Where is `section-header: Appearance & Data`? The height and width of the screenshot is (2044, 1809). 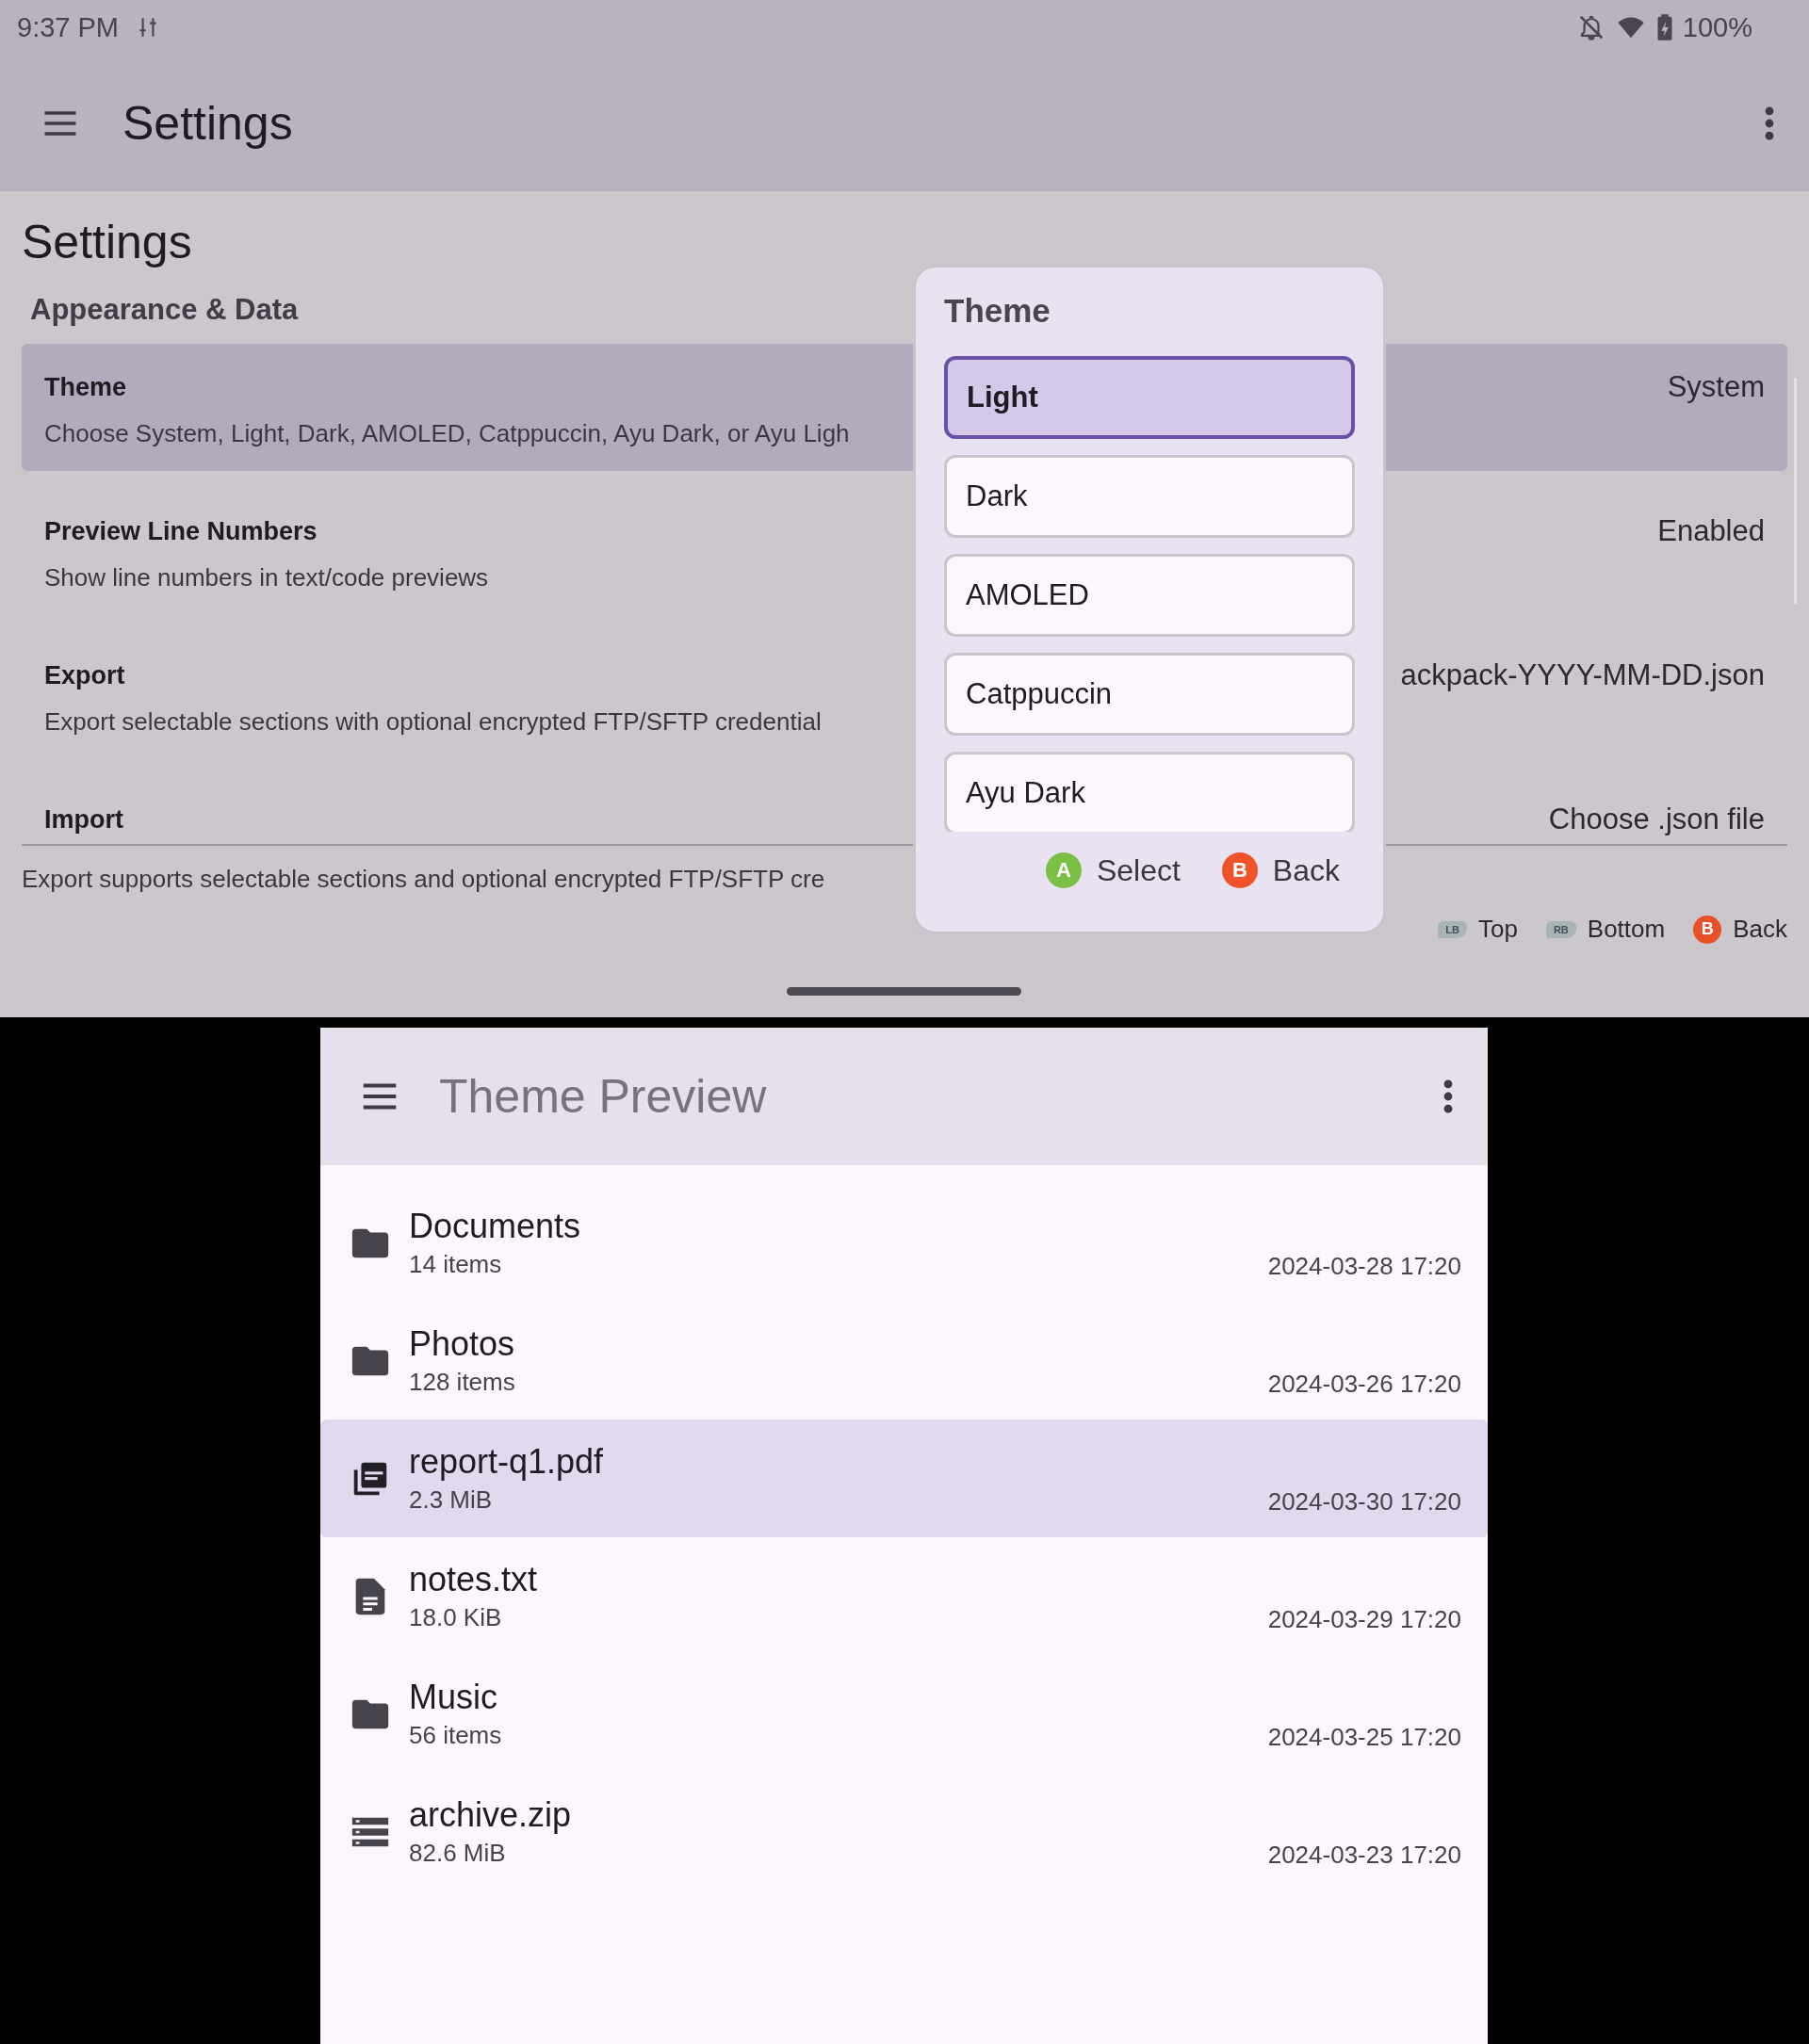
section-header: Appearance & Data is located at coordinates (164, 310).